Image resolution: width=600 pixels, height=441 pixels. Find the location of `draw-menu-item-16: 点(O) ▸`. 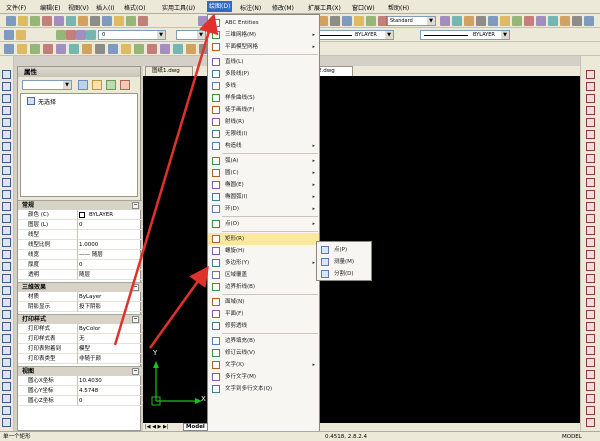

draw-menu-item-16: 点(O) ▸ is located at coordinates (263, 224).